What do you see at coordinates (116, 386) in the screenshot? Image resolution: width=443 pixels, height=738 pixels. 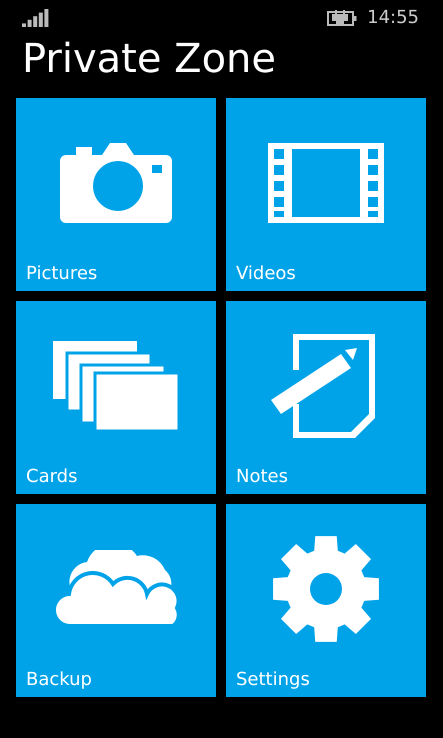 I see `stacked-cards-icon` at bounding box center [116, 386].